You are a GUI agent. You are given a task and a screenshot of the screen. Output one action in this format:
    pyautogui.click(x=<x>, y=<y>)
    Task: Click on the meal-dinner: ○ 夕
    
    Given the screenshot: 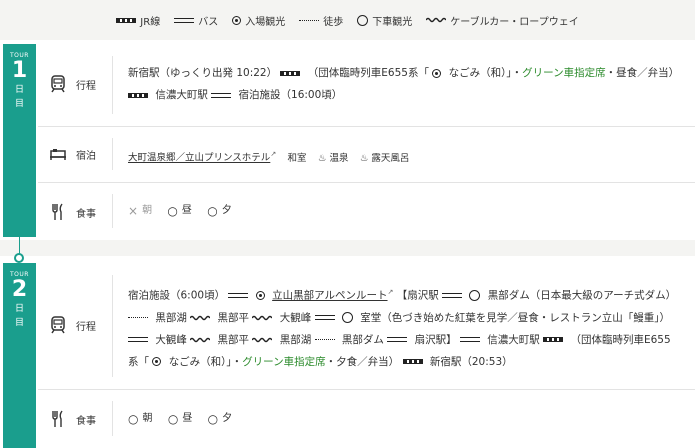 What is the action you would take?
    pyautogui.click(x=220, y=419)
    